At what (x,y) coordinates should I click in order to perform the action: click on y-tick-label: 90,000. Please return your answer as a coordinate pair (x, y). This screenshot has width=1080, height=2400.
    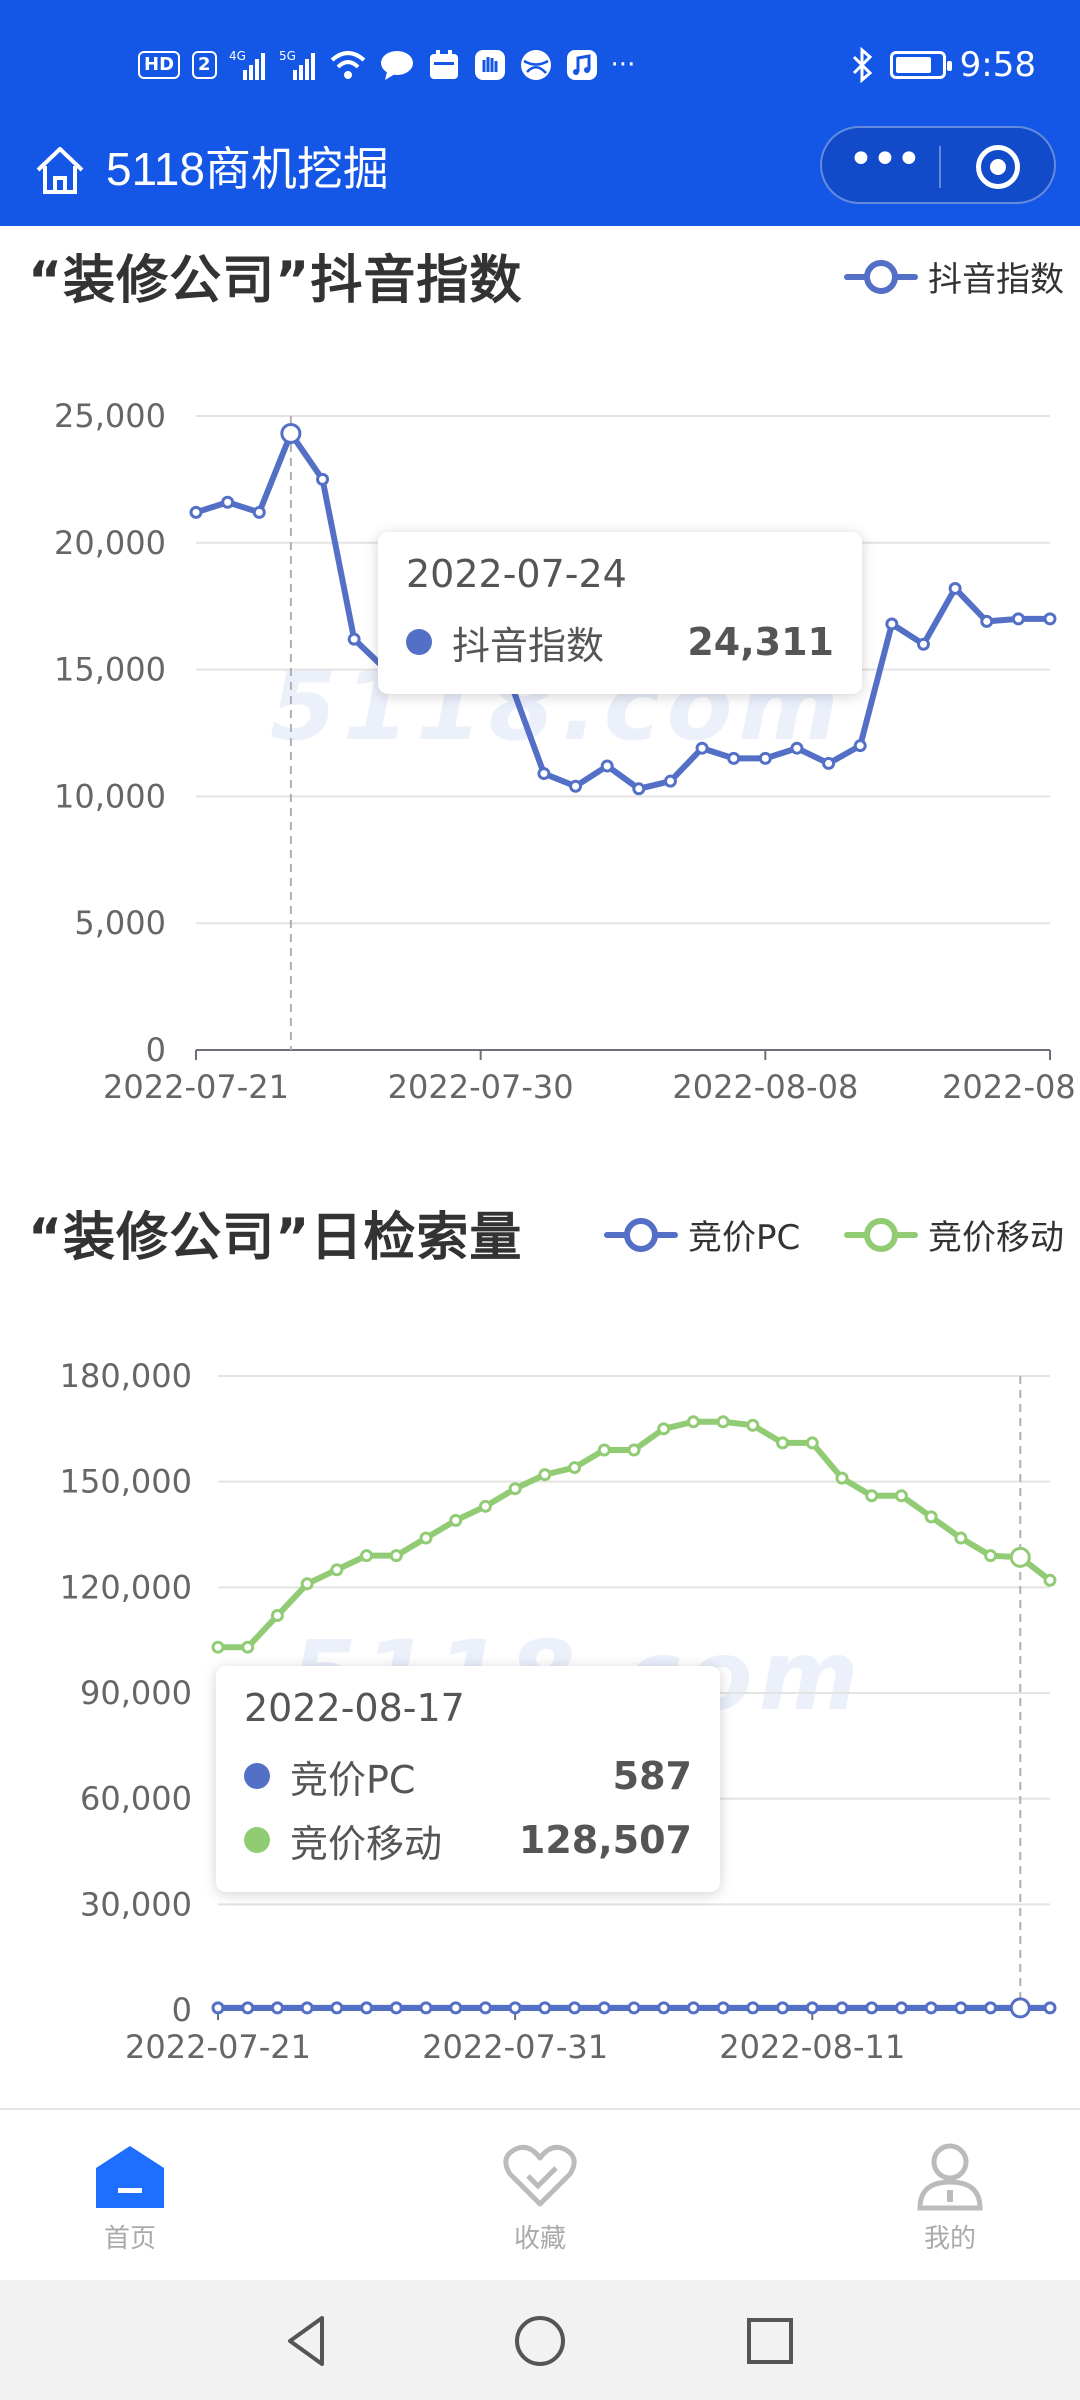
    Looking at the image, I should click on (136, 1693).